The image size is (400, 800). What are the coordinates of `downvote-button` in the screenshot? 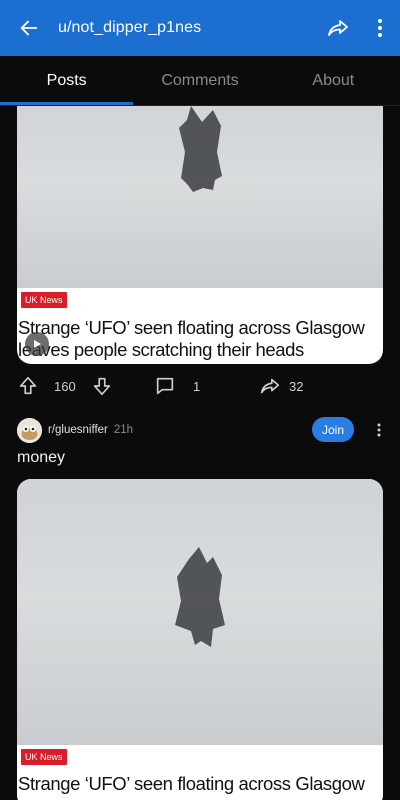 It's located at (102, 386).